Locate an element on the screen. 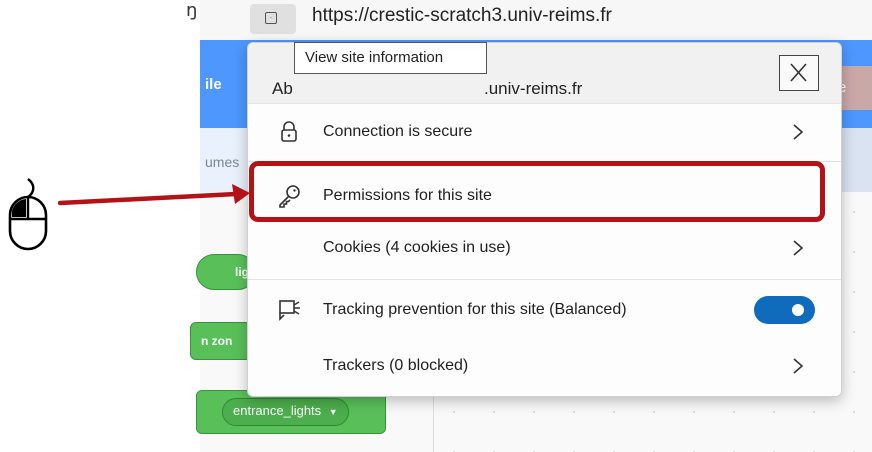  stage-header is located at coordinates (856, 160).